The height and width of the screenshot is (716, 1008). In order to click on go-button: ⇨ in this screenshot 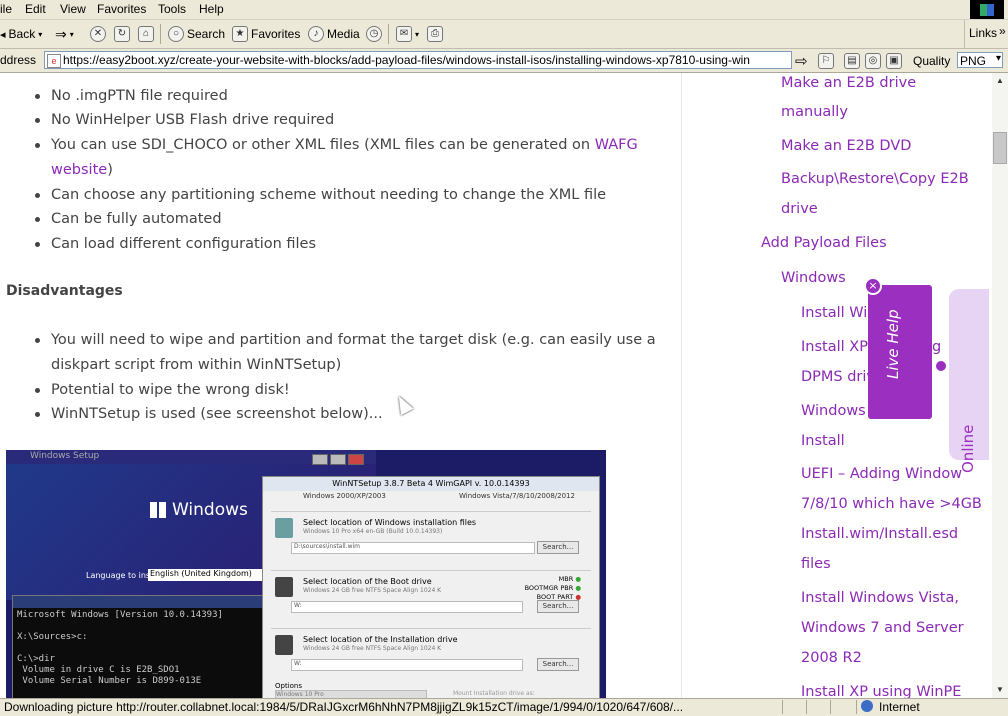, I will do `click(801, 61)`.